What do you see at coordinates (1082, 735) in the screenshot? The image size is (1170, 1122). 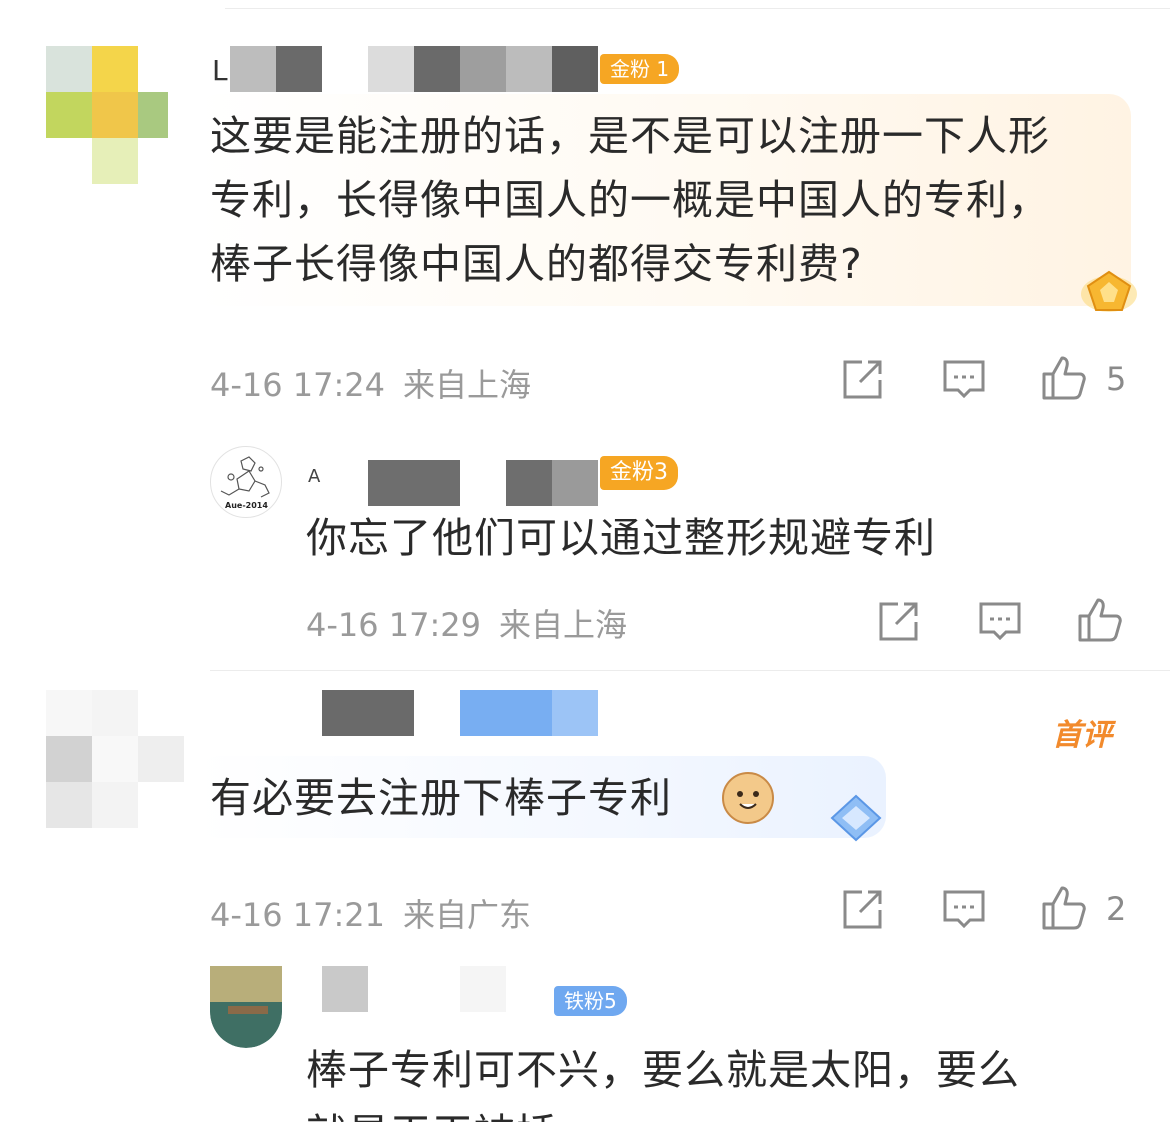 I see `first-comment-tag: 首评` at bounding box center [1082, 735].